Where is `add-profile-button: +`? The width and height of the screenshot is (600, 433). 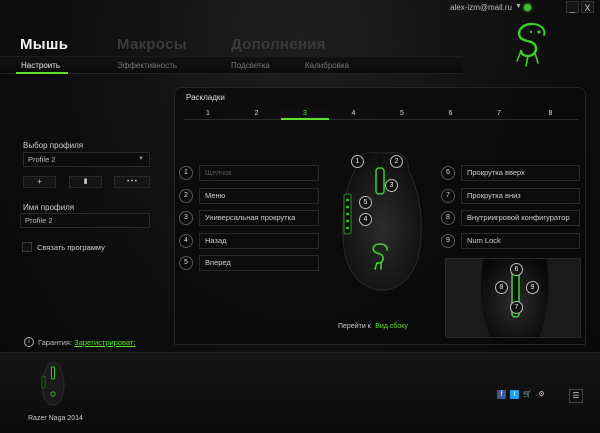 add-profile-button: + is located at coordinates (39, 182).